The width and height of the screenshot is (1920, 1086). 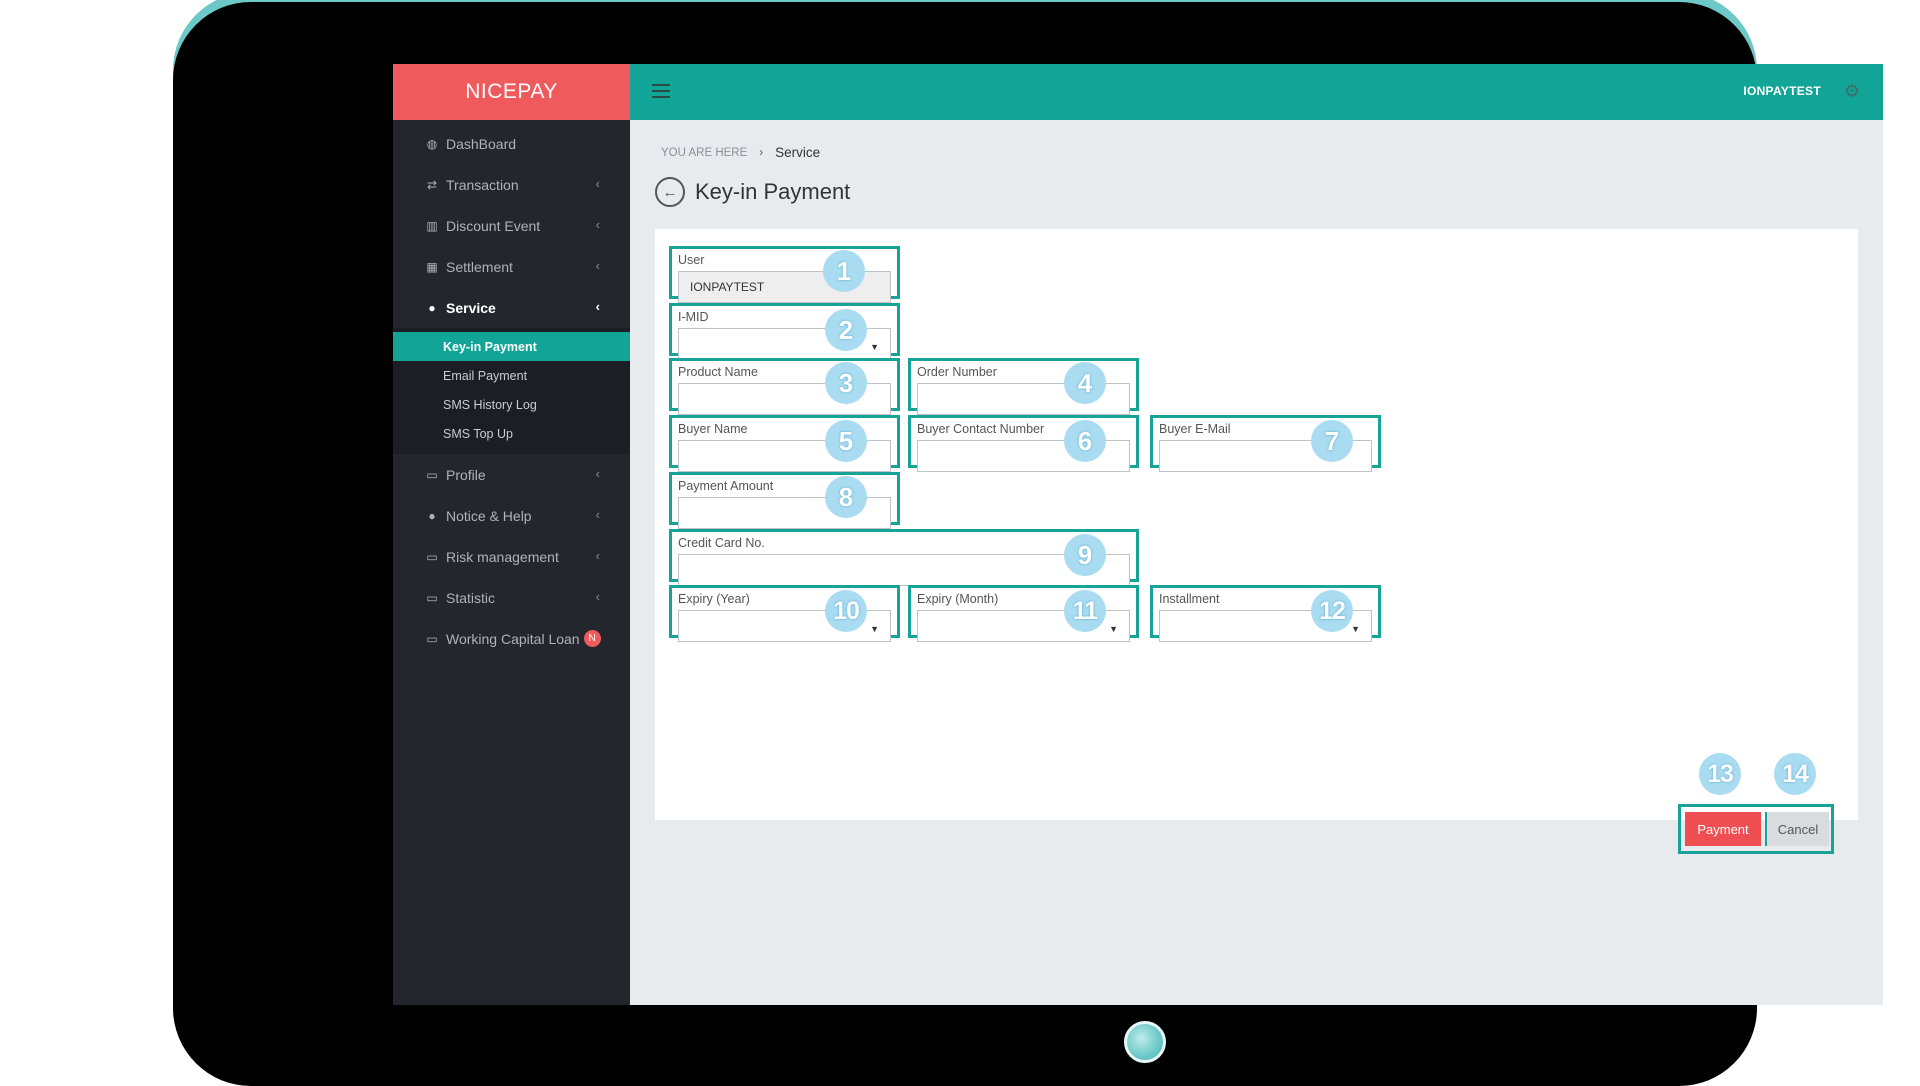 I want to click on menu-toggle-icon, so click(x=661, y=91).